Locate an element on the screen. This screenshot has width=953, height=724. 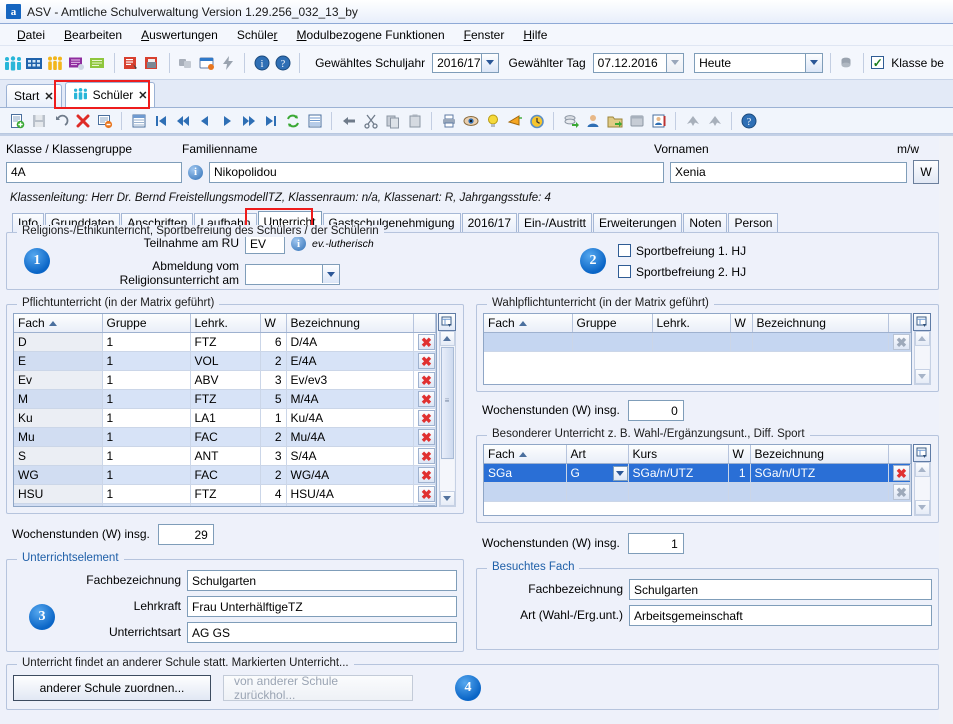
cell-fach is located at coordinates (525, 492).